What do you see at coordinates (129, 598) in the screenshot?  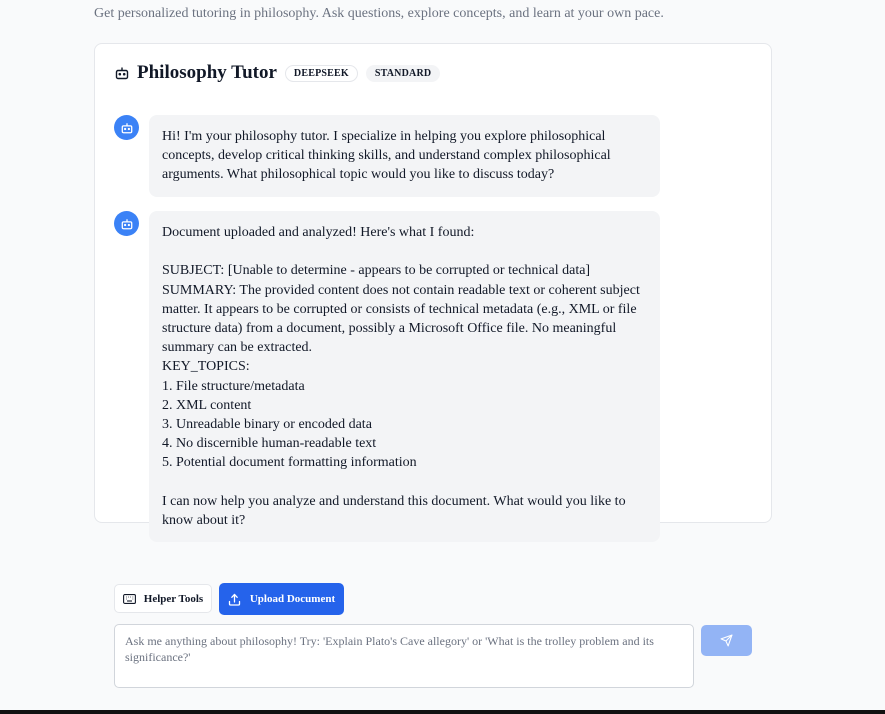 I see `keyboard-icon` at bounding box center [129, 598].